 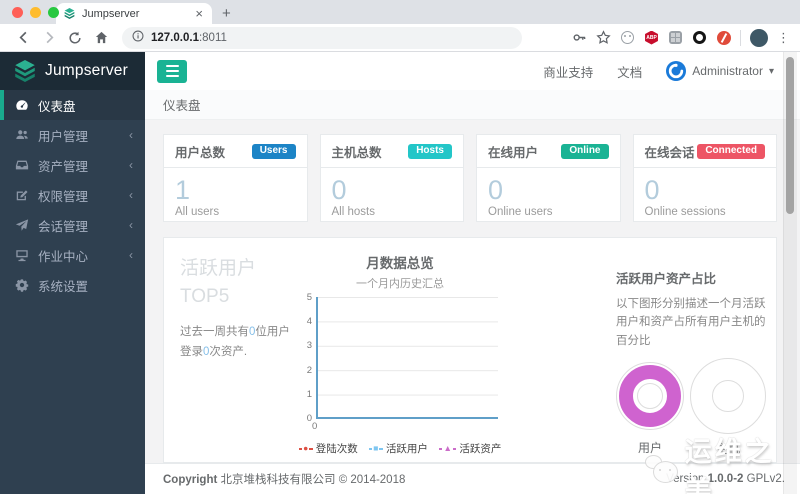 What do you see at coordinates (172, 71) in the screenshot?
I see `sidebar-toggle-button` at bounding box center [172, 71].